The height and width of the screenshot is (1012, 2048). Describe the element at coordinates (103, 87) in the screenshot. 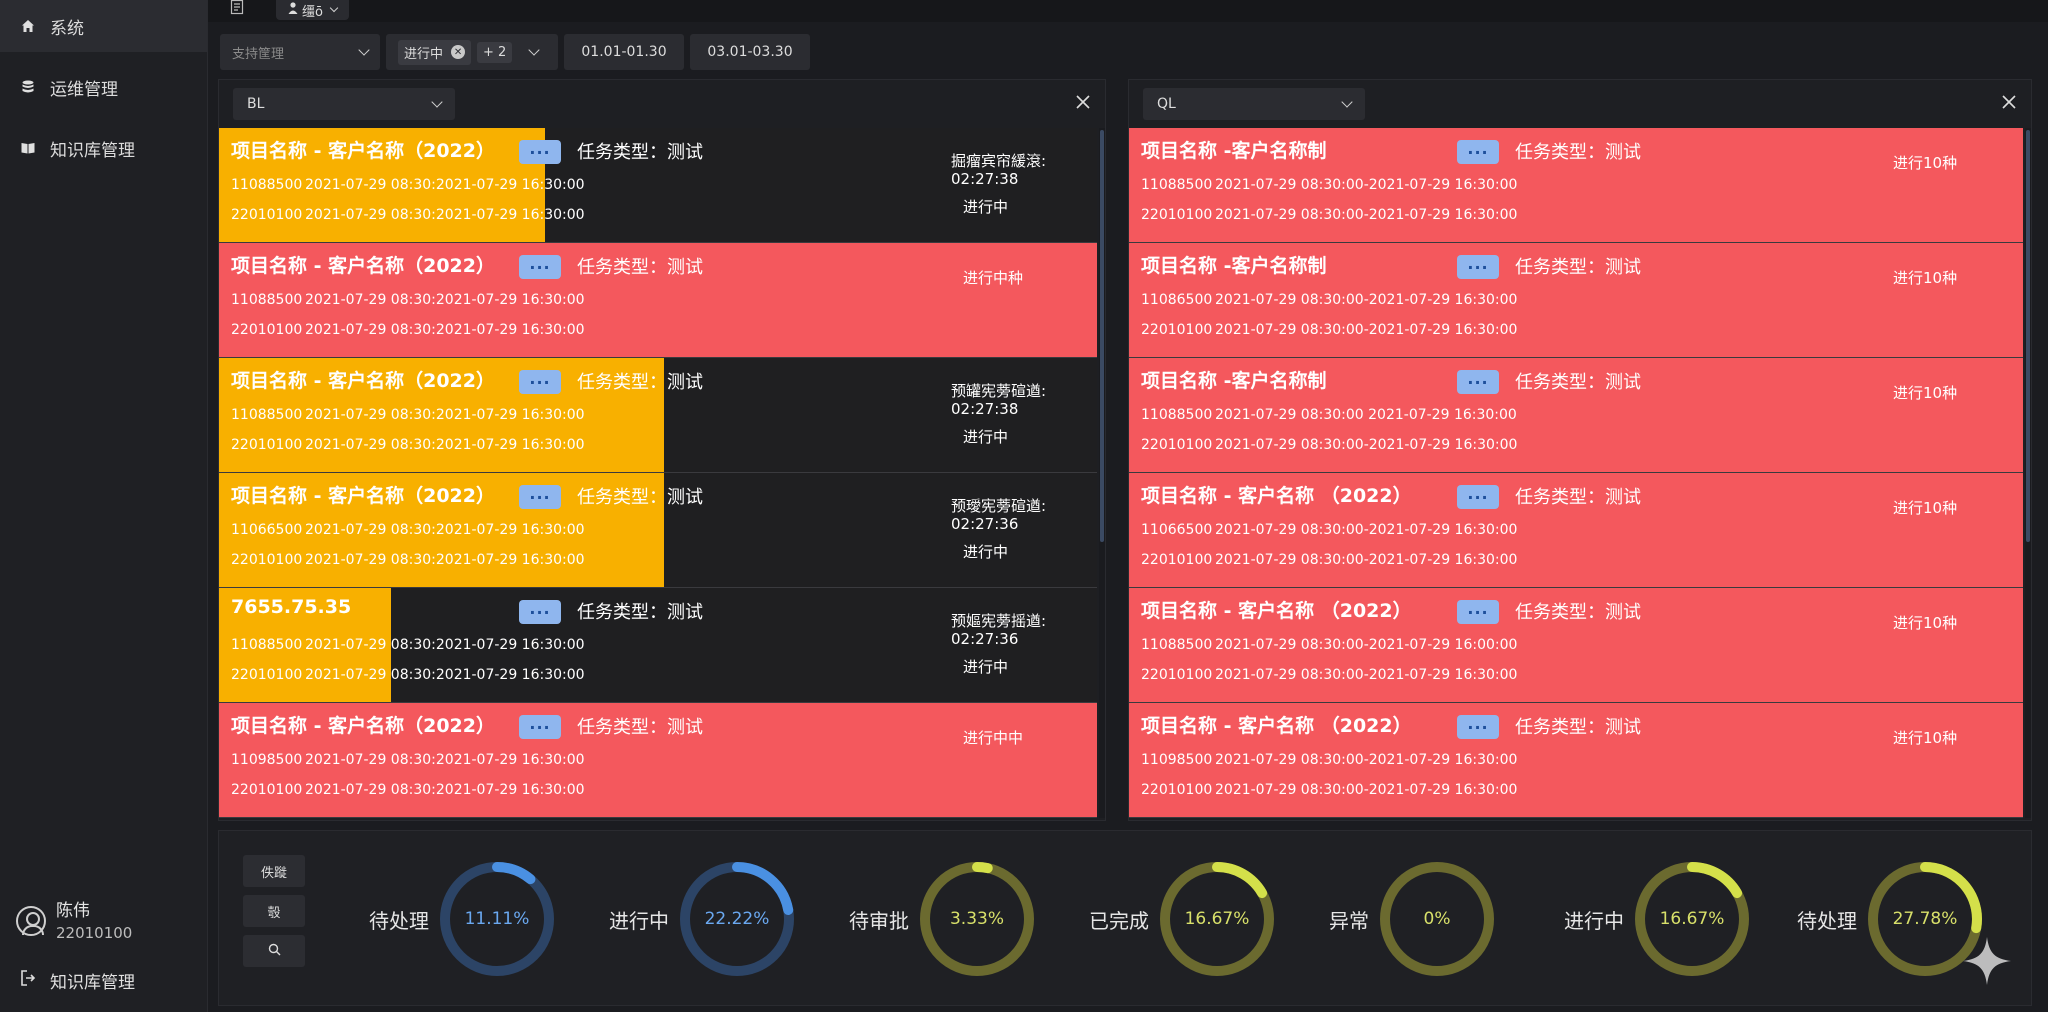

I see `sidebar-item-ops: 运维管理` at that location.